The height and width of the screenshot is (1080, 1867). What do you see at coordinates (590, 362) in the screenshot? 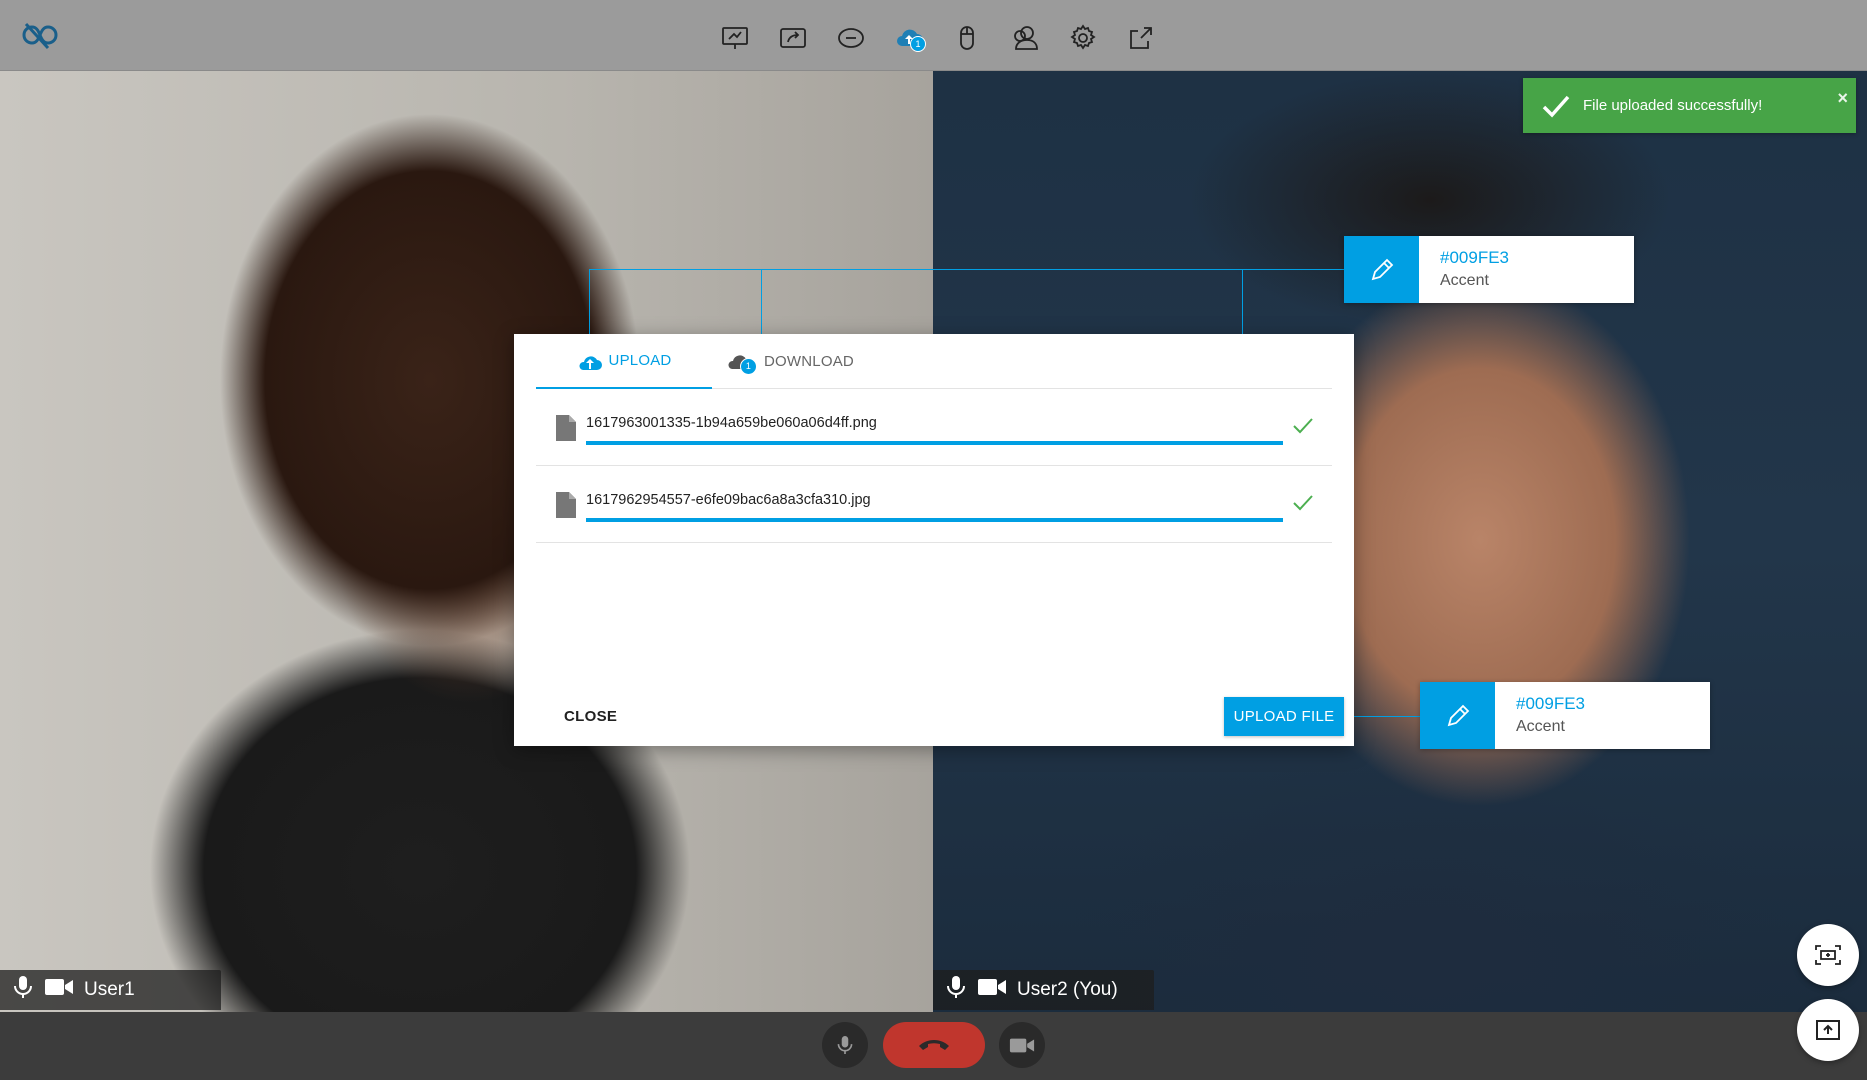
I see `cloud-upload-icon` at bounding box center [590, 362].